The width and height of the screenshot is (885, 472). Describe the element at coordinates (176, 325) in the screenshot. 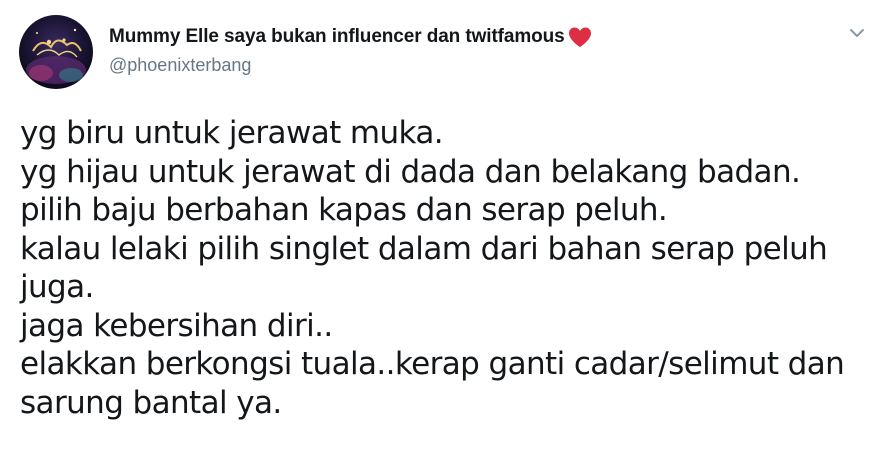

I see `tweet-text-line: jaga kebersihan diri..` at that location.